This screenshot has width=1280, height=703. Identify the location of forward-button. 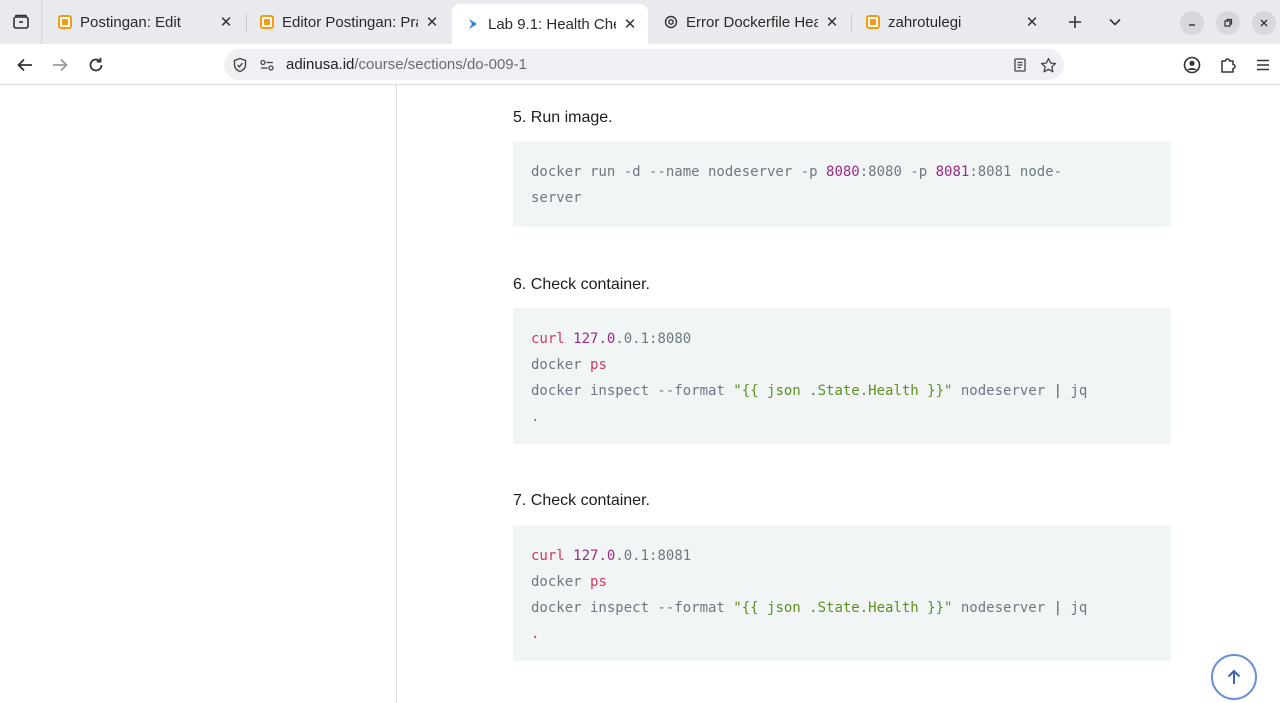
(60, 65).